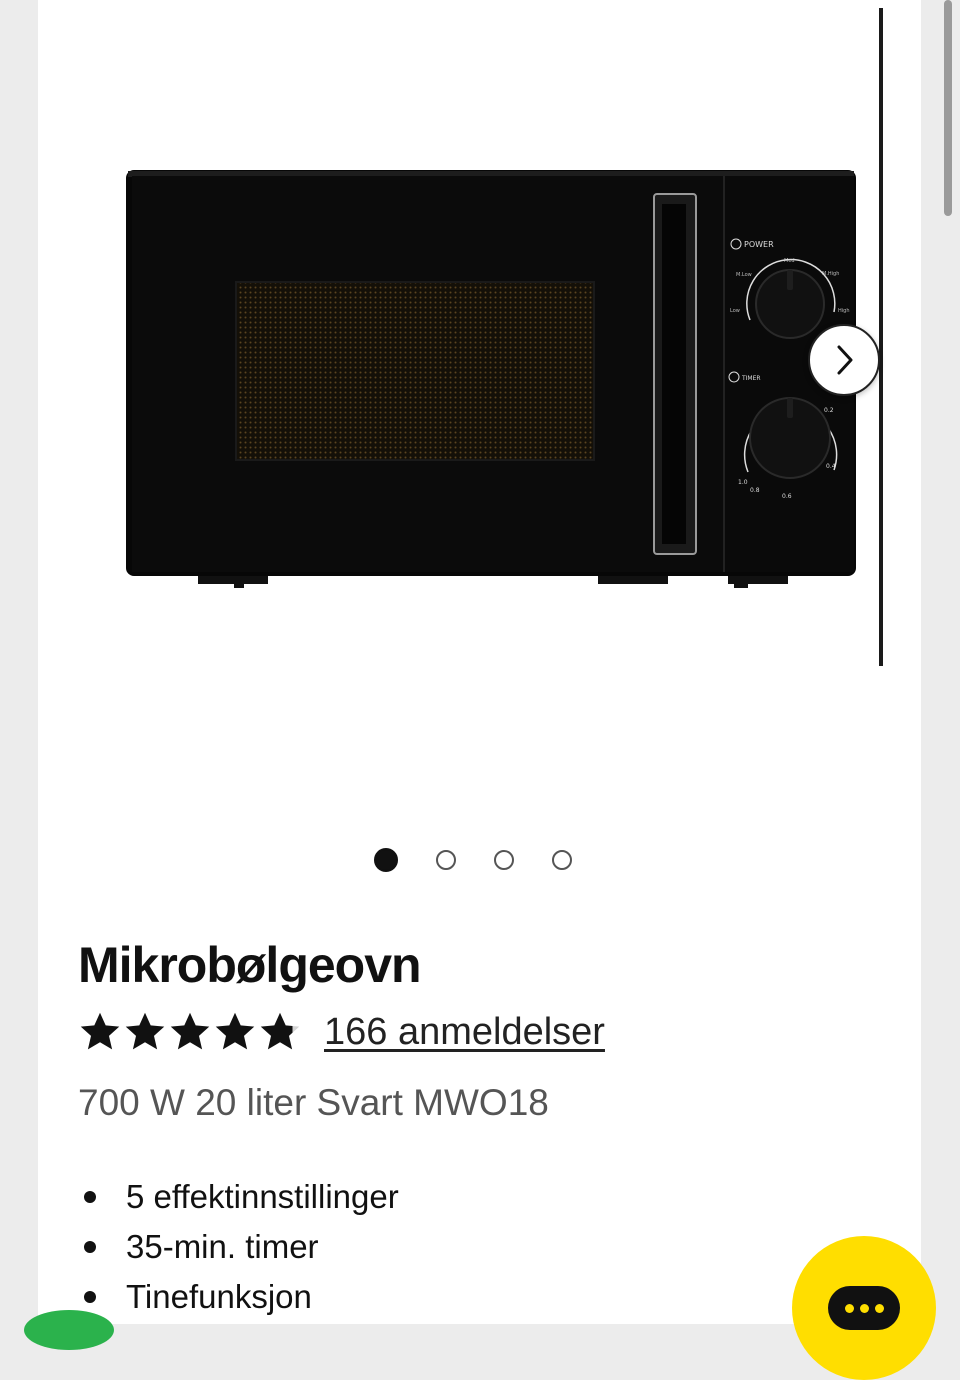 The width and height of the screenshot is (960, 1380). Describe the element at coordinates (219, 1296) in the screenshot. I see `feature-text: Tinefunksjon` at that location.